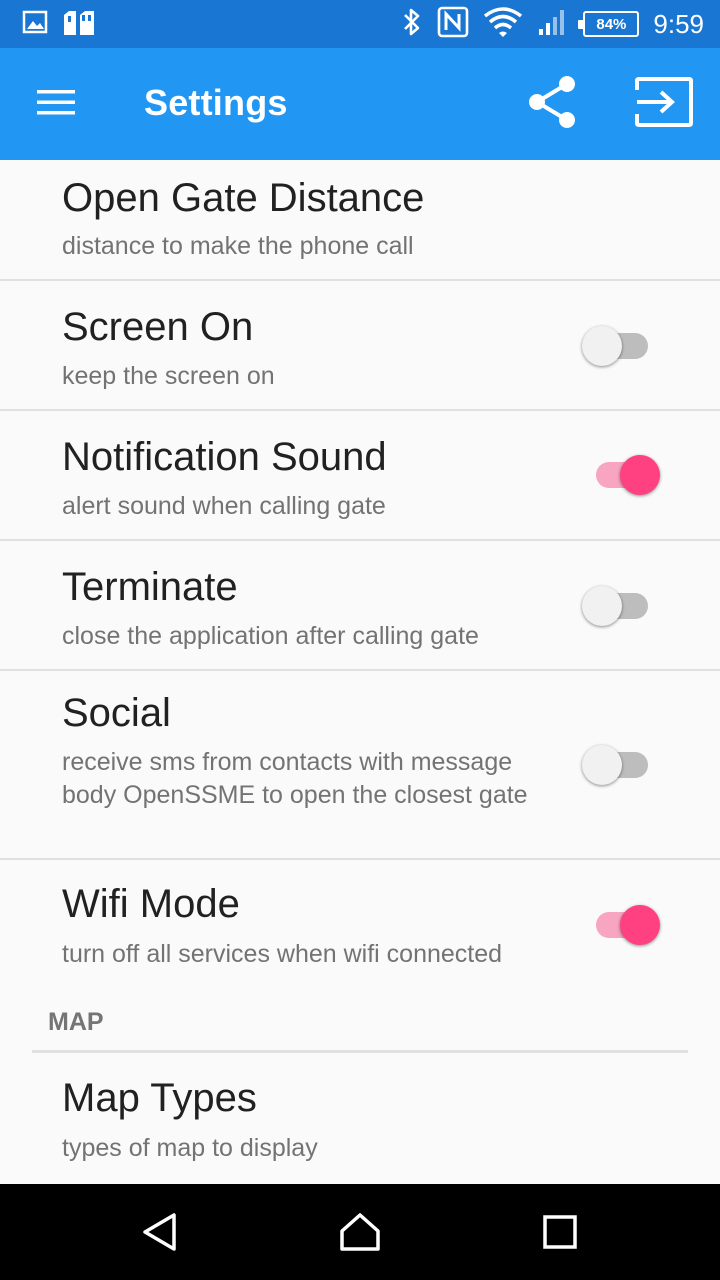 This screenshot has height=1280, width=720. I want to click on storage-card-icon, so click(79, 25).